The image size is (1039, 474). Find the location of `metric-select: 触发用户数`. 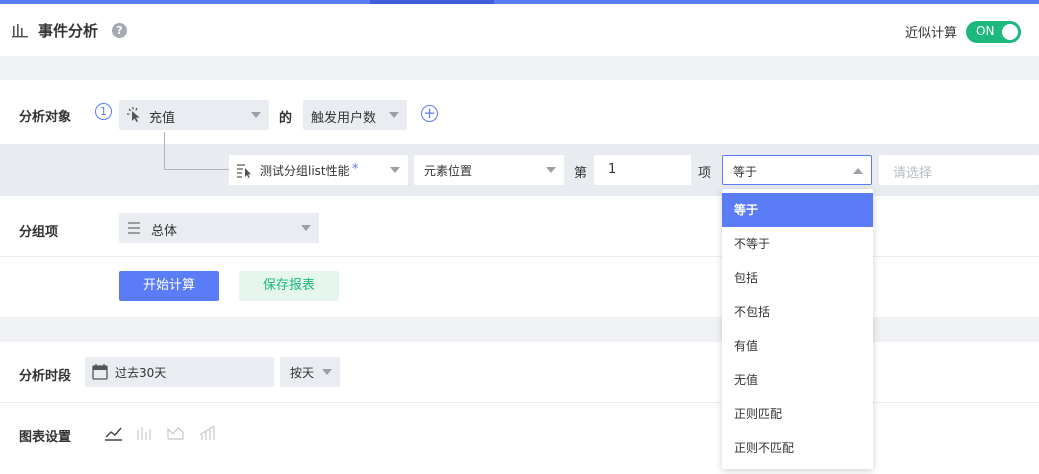

metric-select: 触发用户数 is located at coordinates (355, 115).